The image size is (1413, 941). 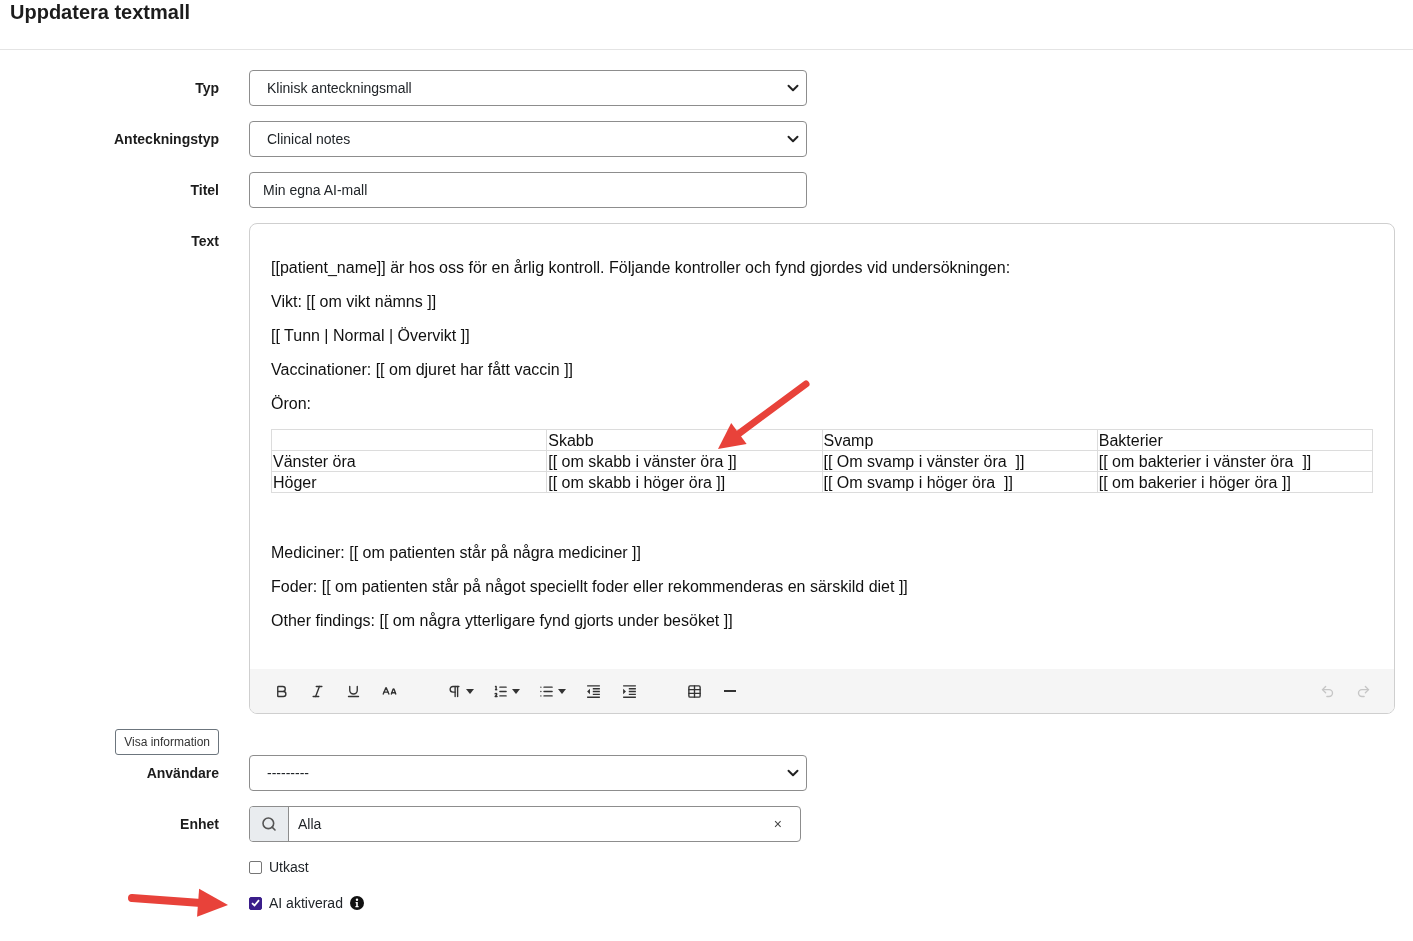 I want to click on table-row-label: Höger, so click(x=409, y=482).